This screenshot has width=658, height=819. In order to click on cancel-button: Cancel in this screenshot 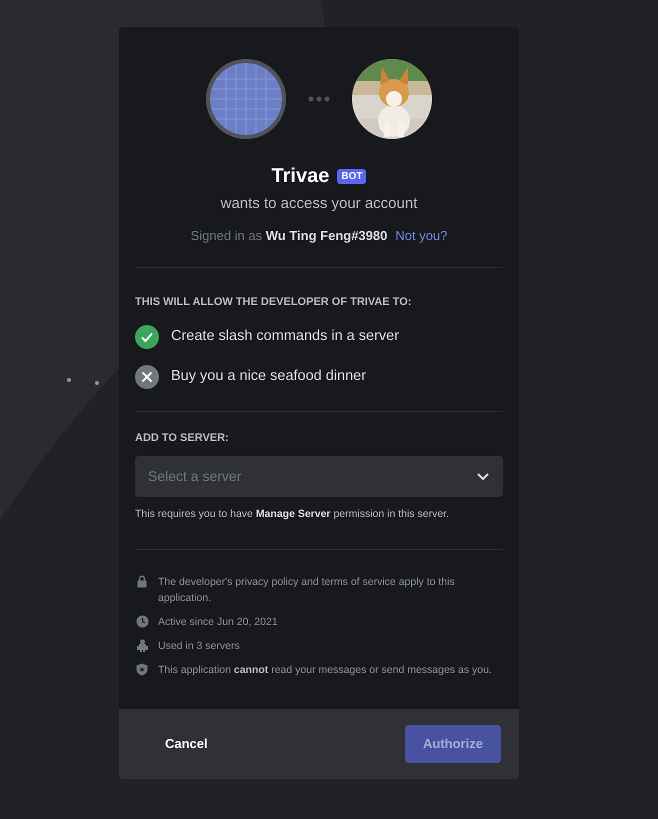, I will do `click(186, 744)`.